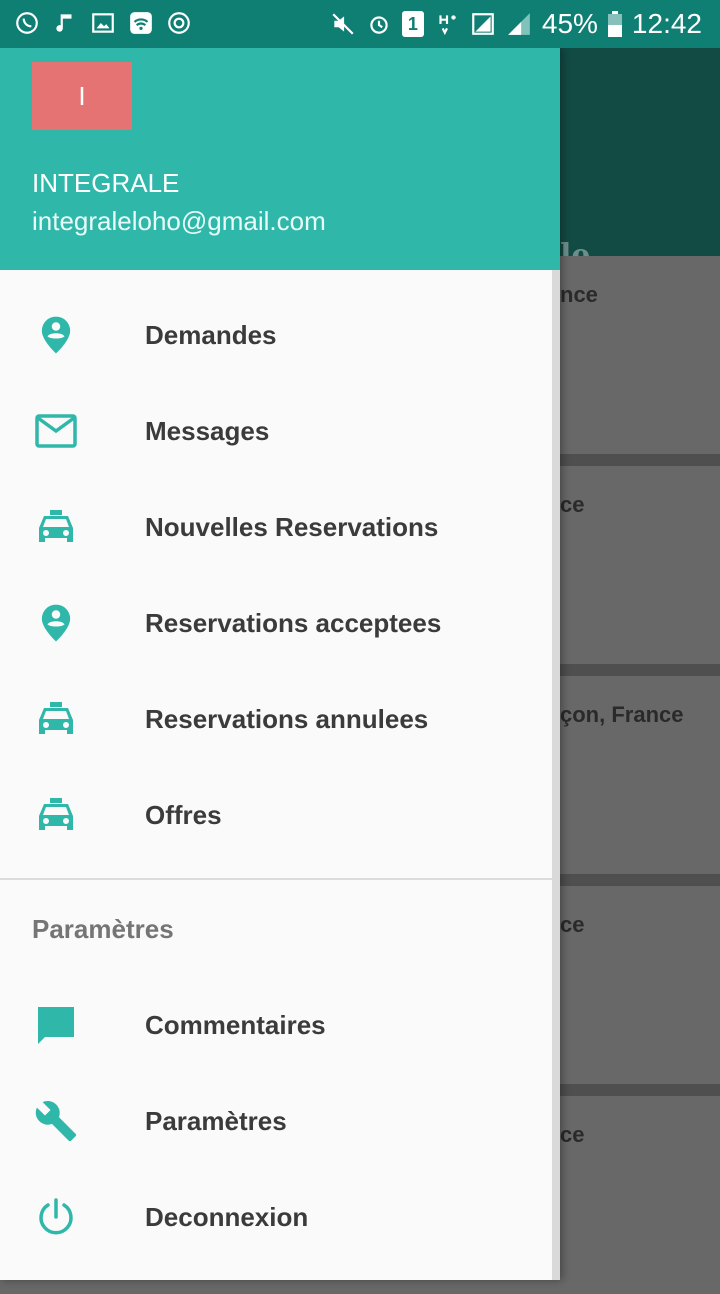 The image size is (720, 1294). I want to click on image-icon, so click(103, 23).